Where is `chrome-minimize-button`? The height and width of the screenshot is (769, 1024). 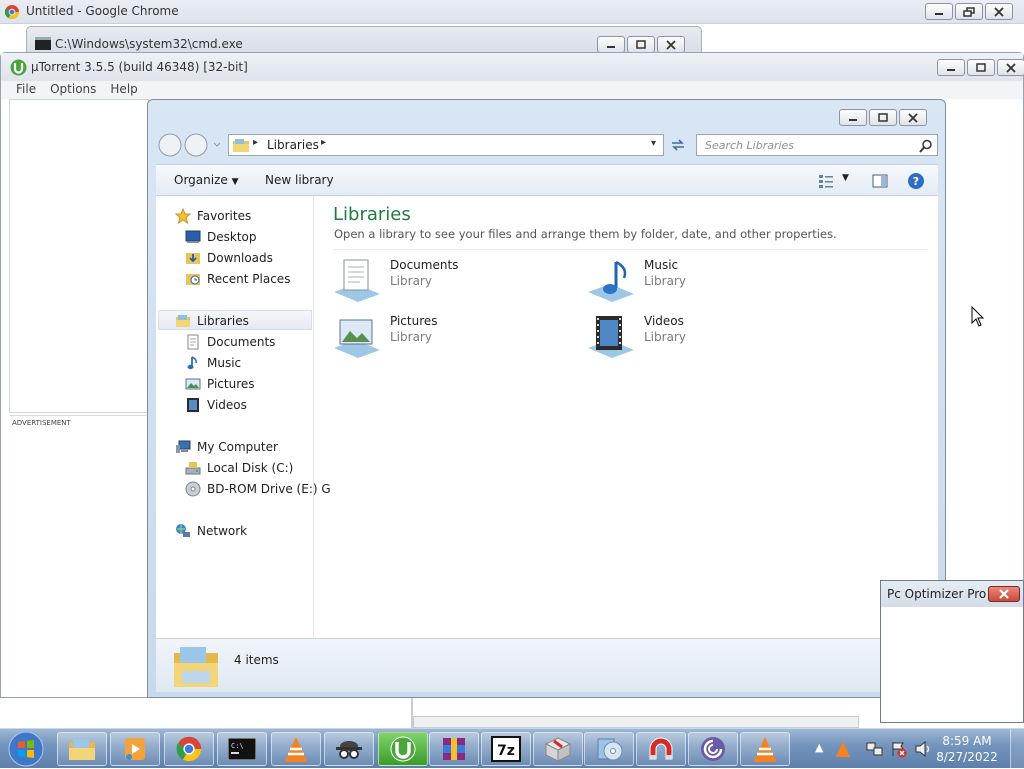
chrome-minimize-button is located at coordinates (939, 11).